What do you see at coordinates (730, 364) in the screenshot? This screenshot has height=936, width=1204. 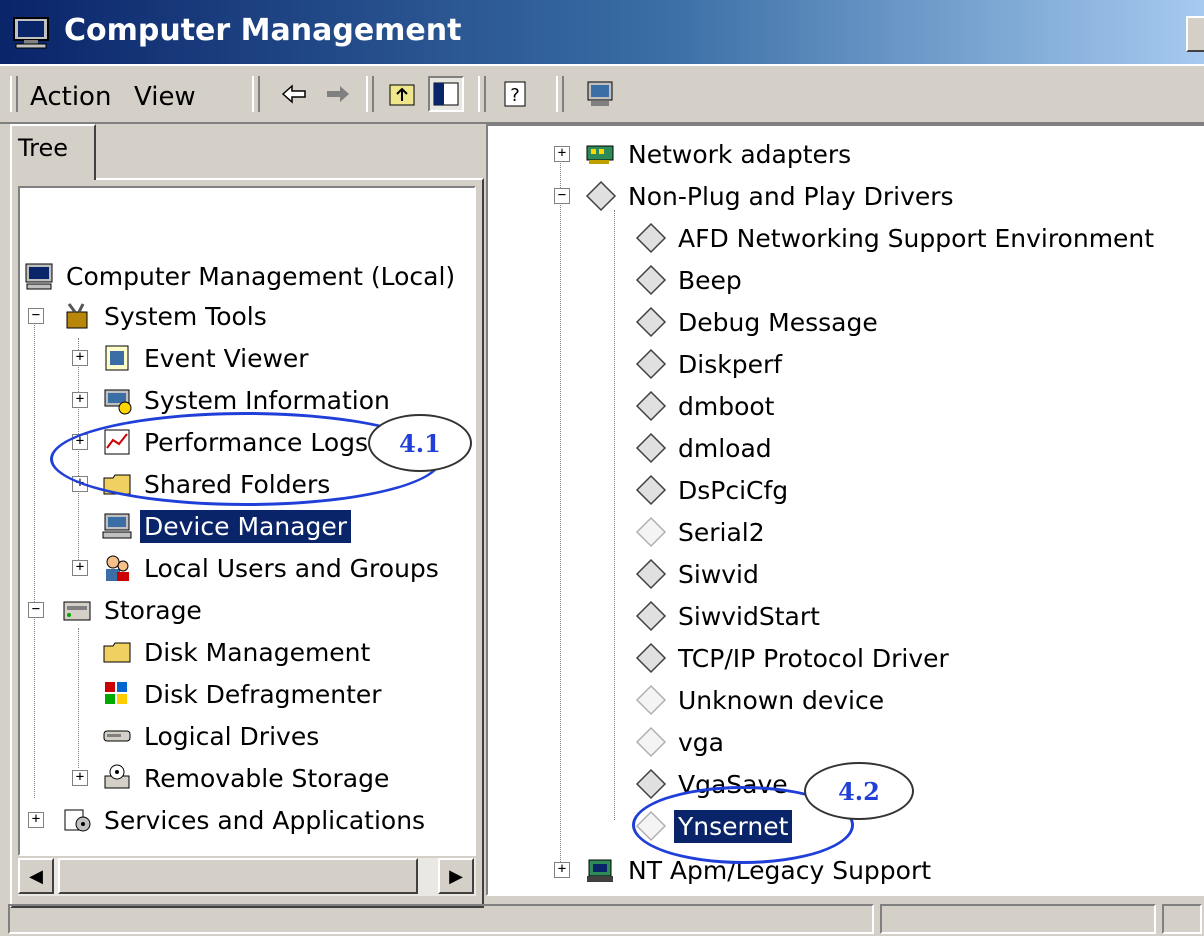 I see `device-label: Diskperf` at bounding box center [730, 364].